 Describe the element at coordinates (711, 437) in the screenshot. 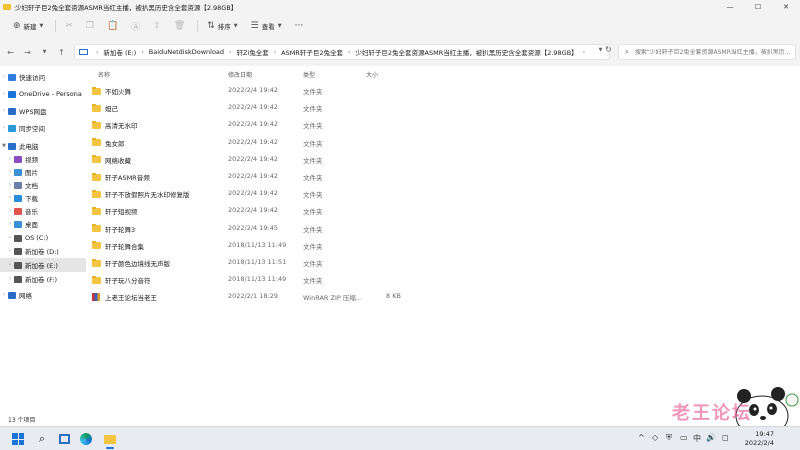

I see `volume-icon: 🔊` at that location.